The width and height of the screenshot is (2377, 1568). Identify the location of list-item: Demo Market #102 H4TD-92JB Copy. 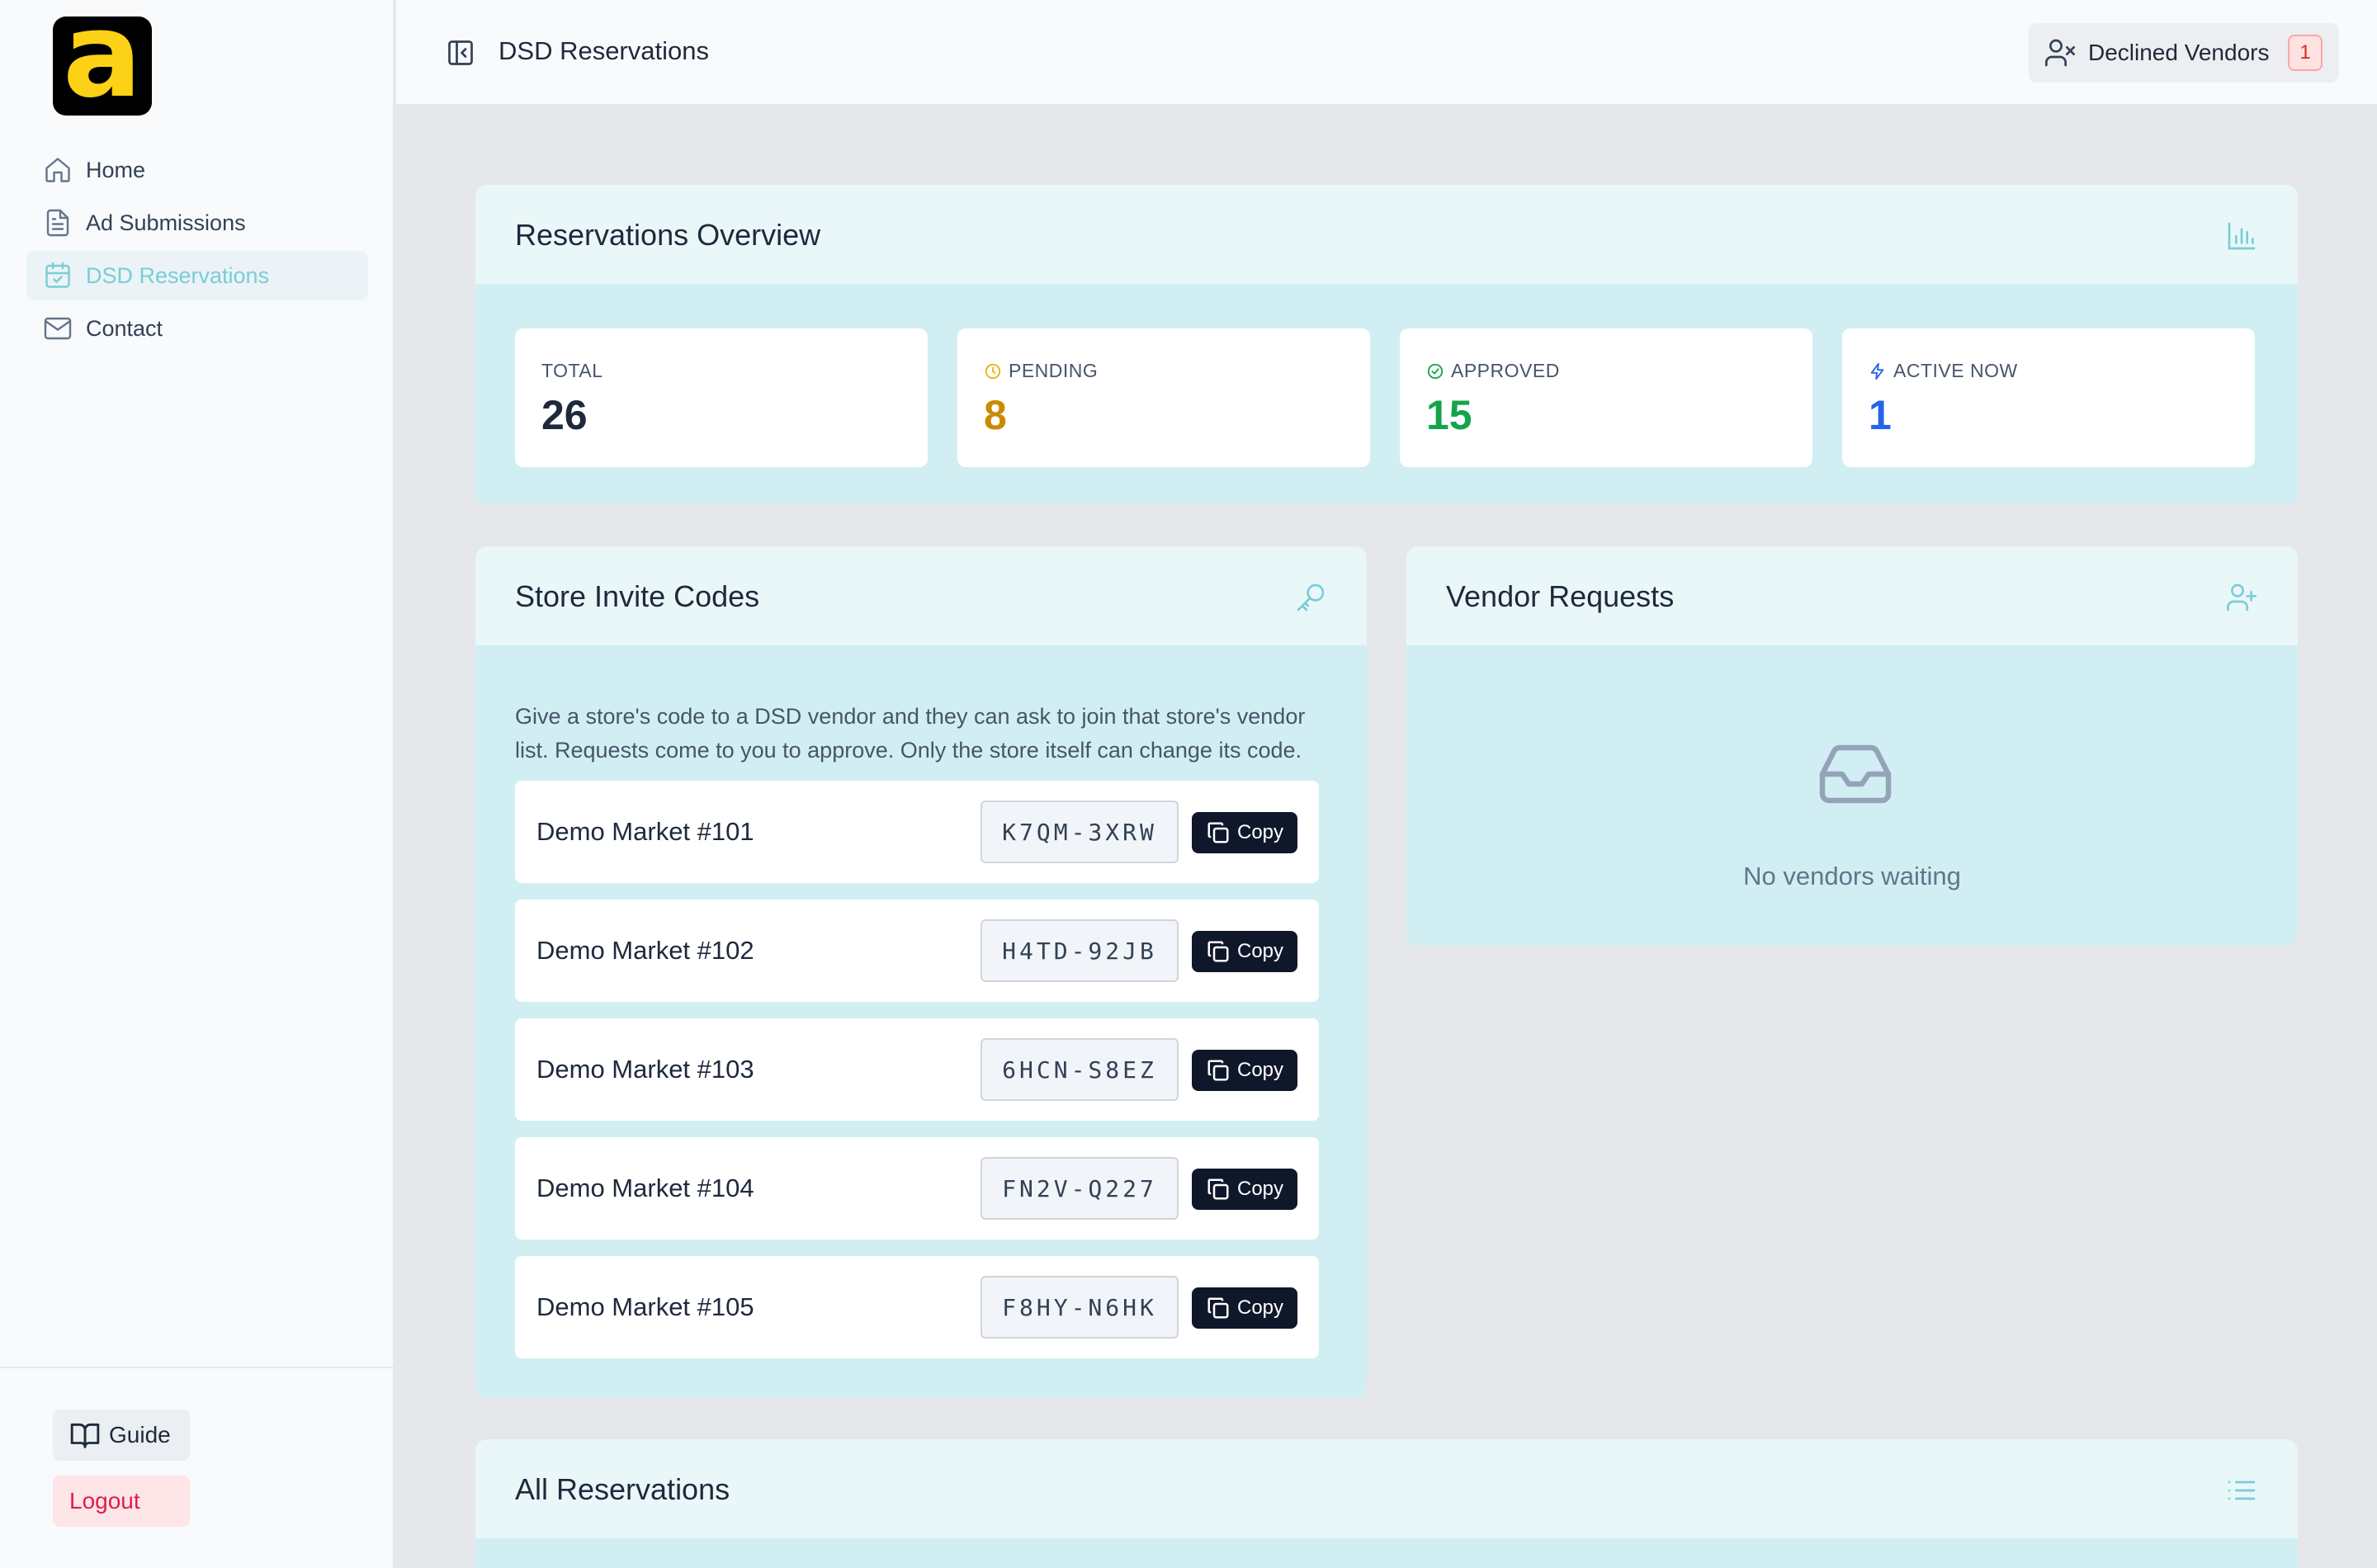
(917, 951).